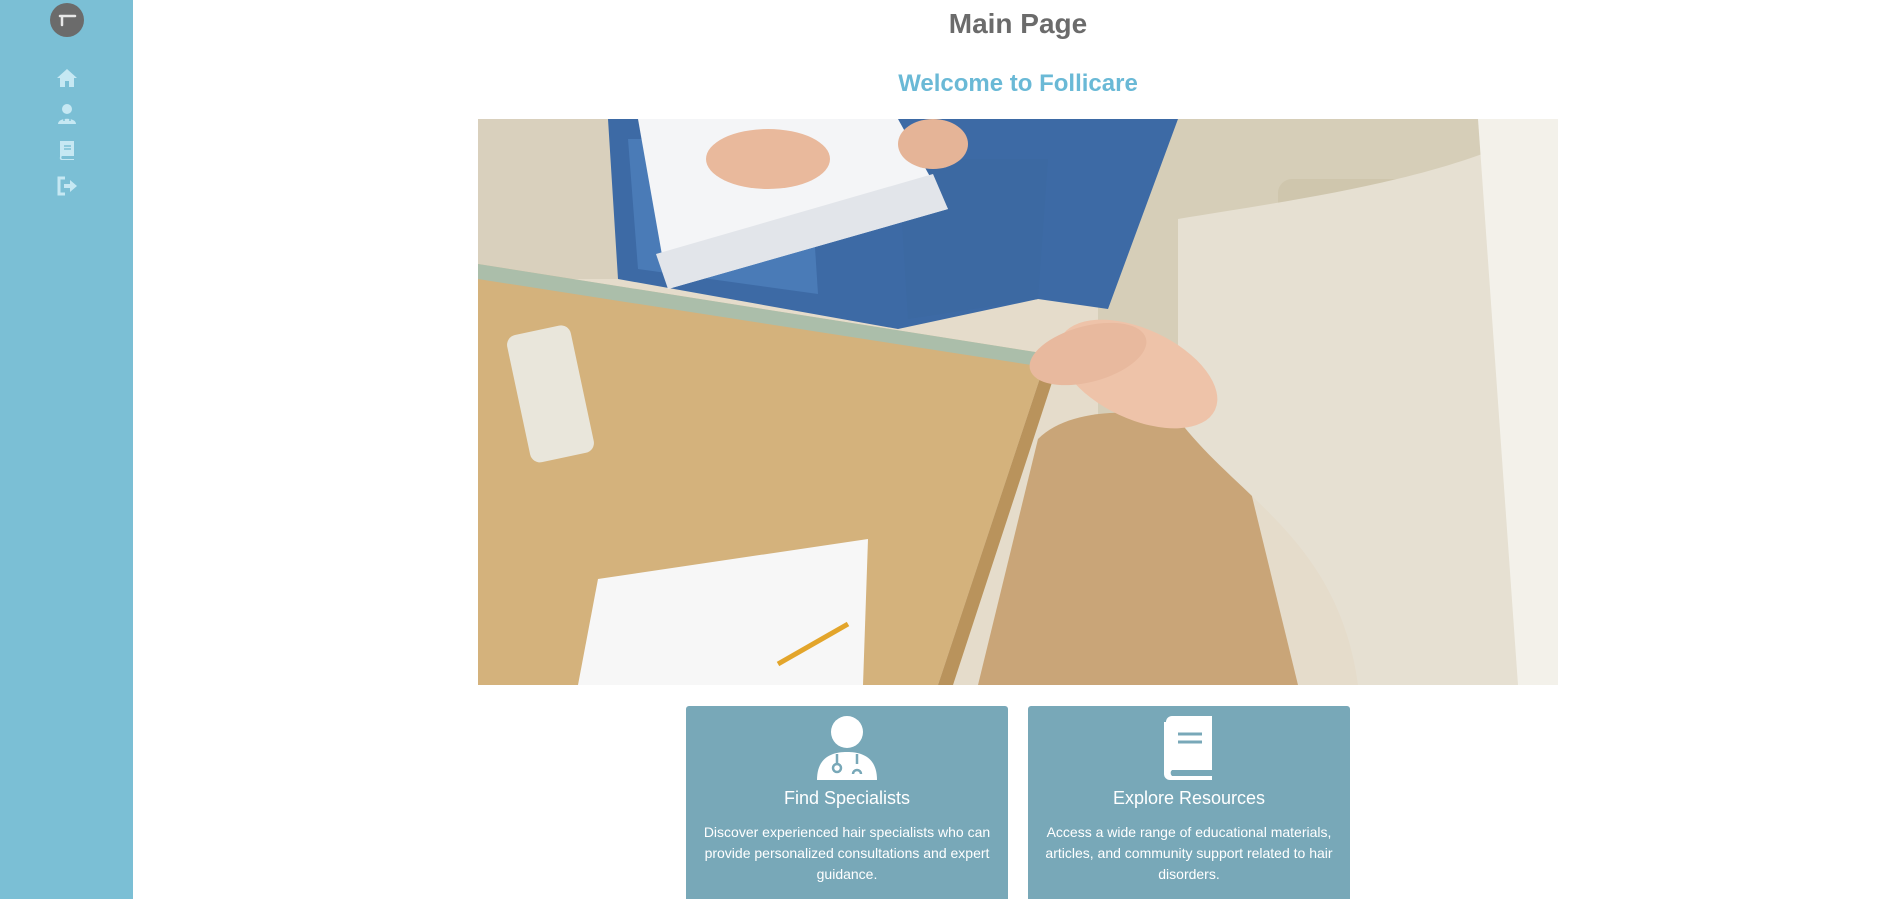  What do you see at coordinates (847, 798) in the screenshot?
I see `card-title: Find Specialists` at bounding box center [847, 798].